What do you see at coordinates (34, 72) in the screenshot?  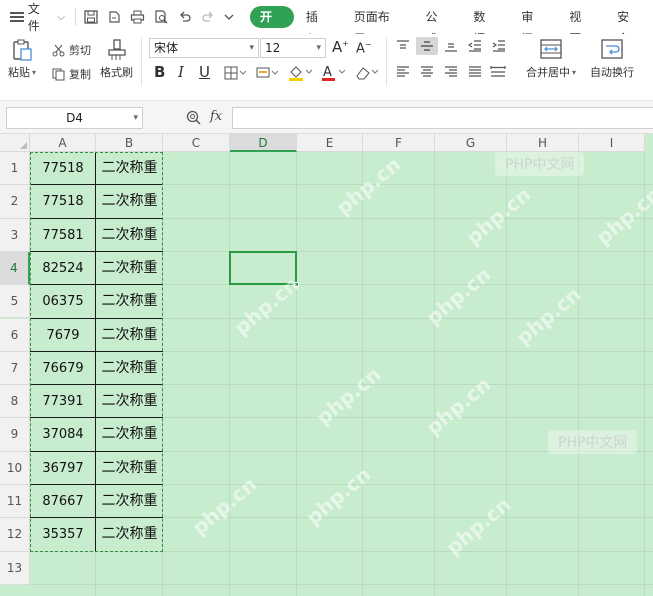 I see `paste-dropdown-icon: ▾` at bounding box center [34, 72].